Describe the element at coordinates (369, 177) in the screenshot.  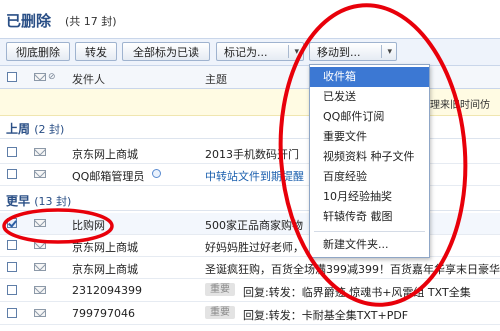
I see `menu-item-baidu-experience: 百度经验` at that location.